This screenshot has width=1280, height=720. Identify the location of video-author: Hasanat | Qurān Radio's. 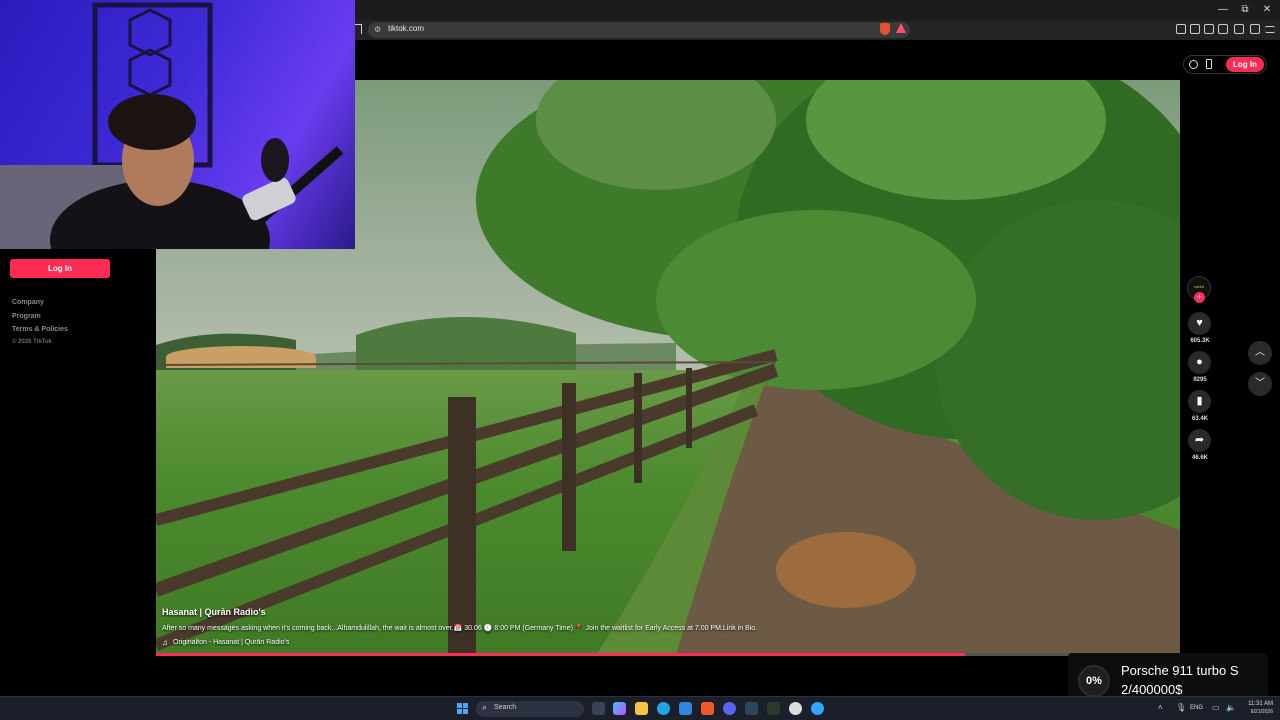
(214, 612).